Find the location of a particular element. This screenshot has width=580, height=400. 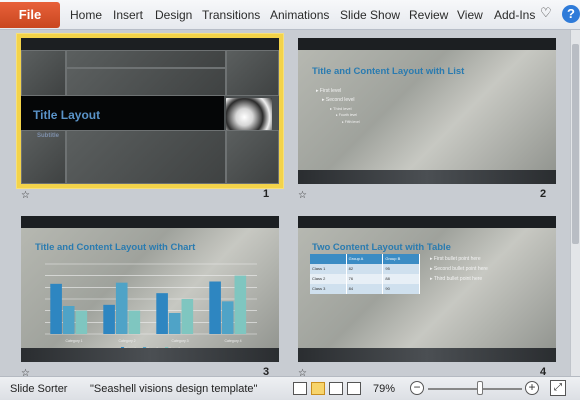

tab-design: Design is located at coordinates (173, 15).